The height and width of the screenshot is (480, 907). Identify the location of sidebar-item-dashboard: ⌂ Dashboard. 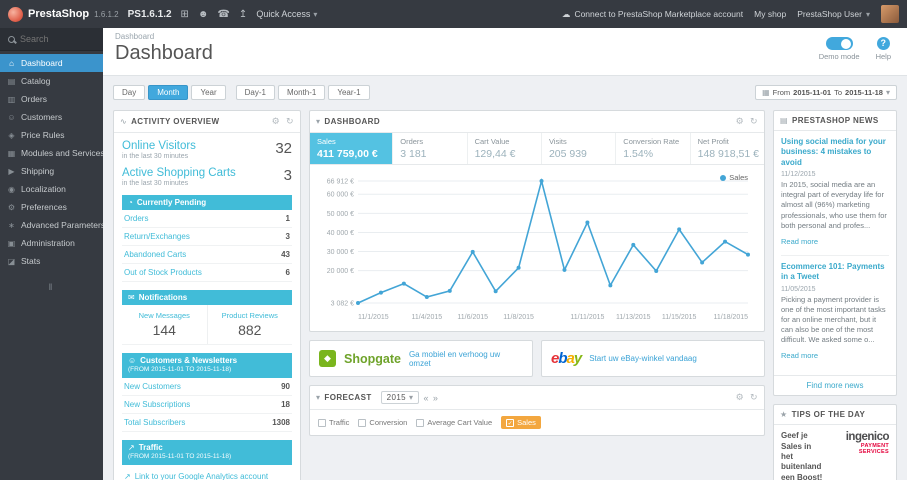
(51, 63).